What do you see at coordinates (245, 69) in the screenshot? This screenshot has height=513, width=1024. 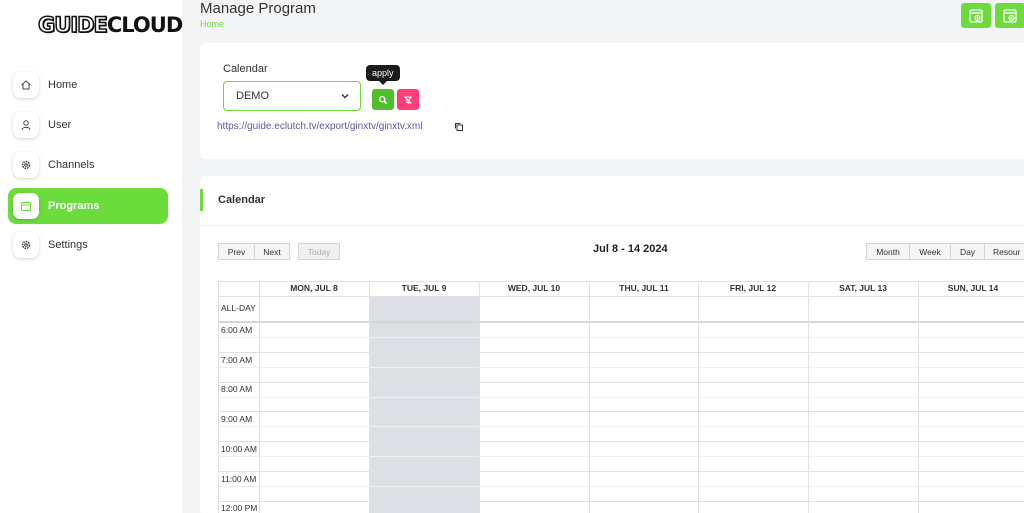 I see `calendar-label: Calendar` at bounding box center [245, 69].